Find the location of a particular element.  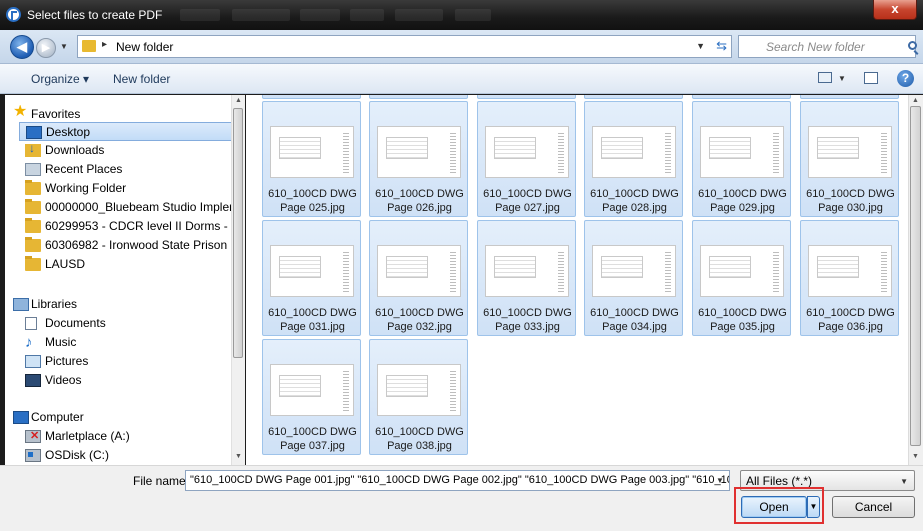

help-icon: ? is located at coordinates (905, 78).